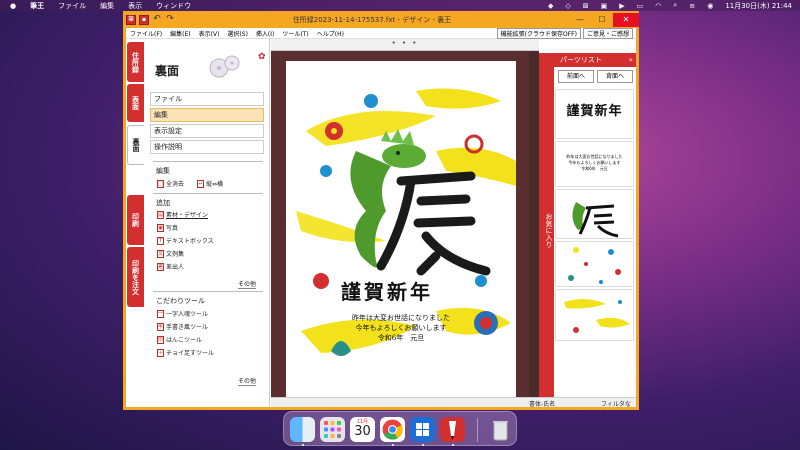 The image size is (800, 450). I want to click on section-kodawari: こだわりツール, so click(180, 301).